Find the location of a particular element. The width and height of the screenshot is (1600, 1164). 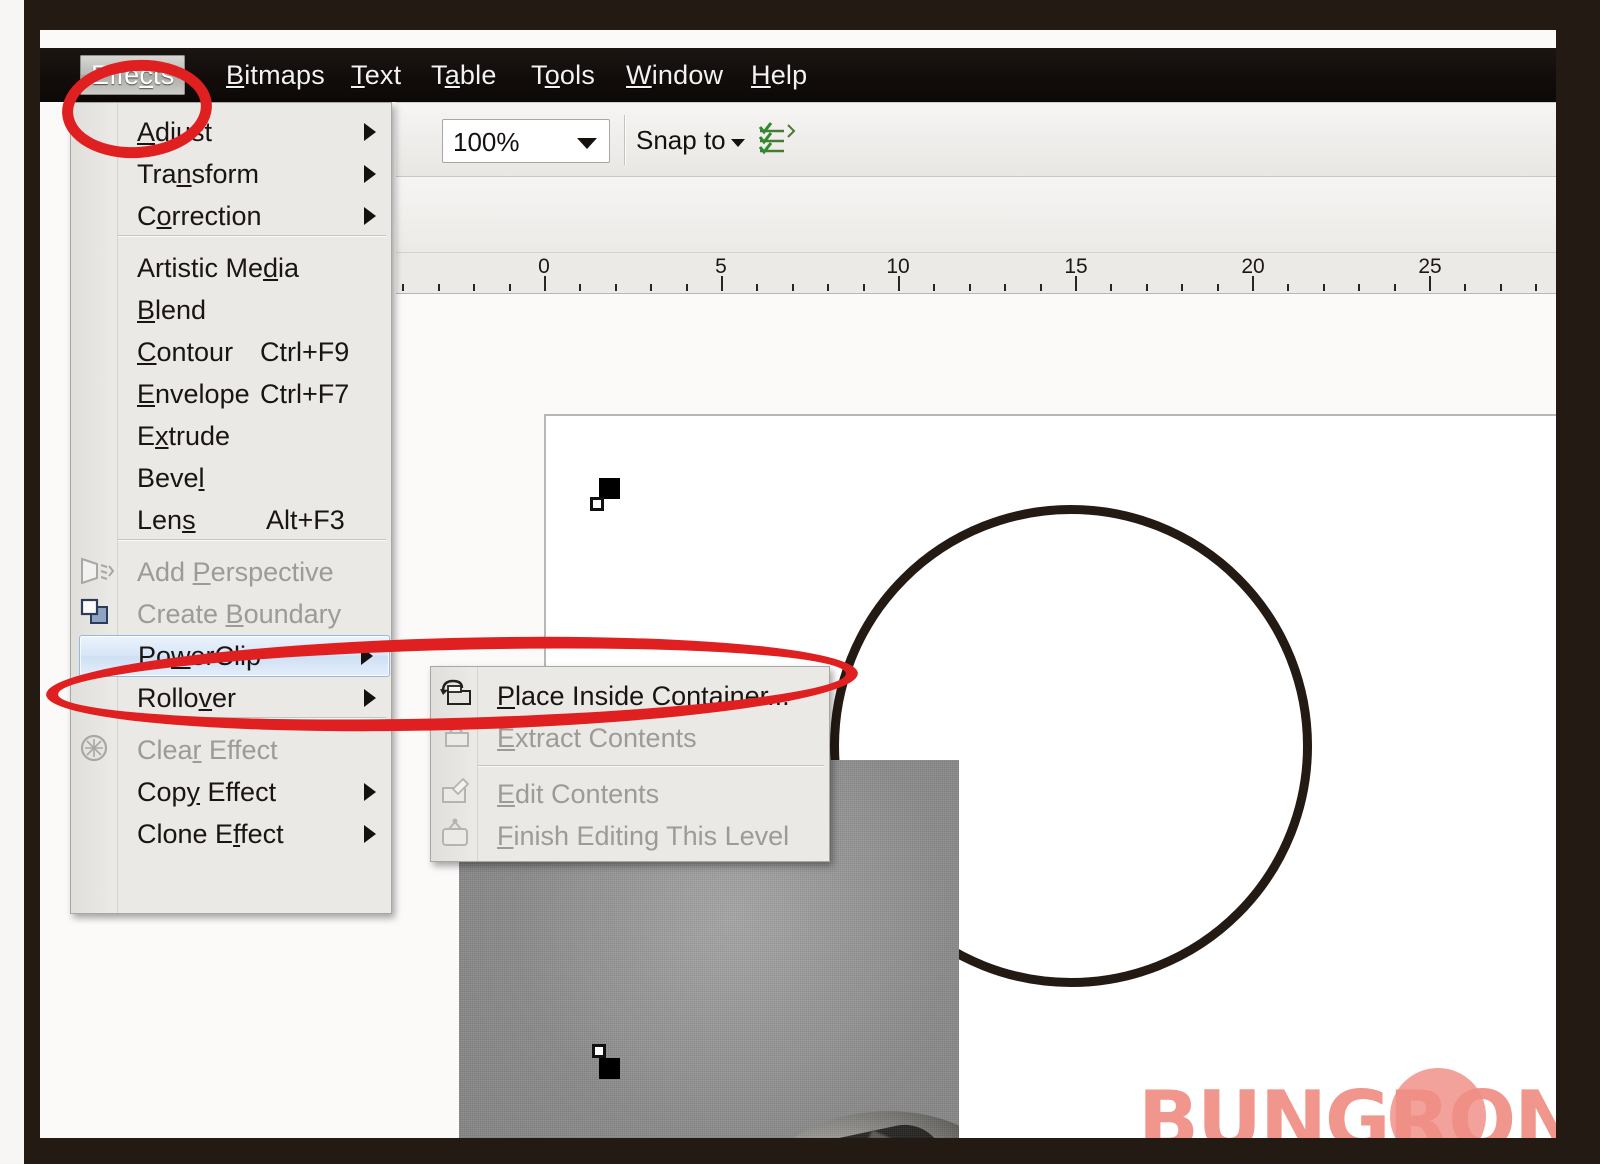

perspective-icon is located at coordinates (96, 570).